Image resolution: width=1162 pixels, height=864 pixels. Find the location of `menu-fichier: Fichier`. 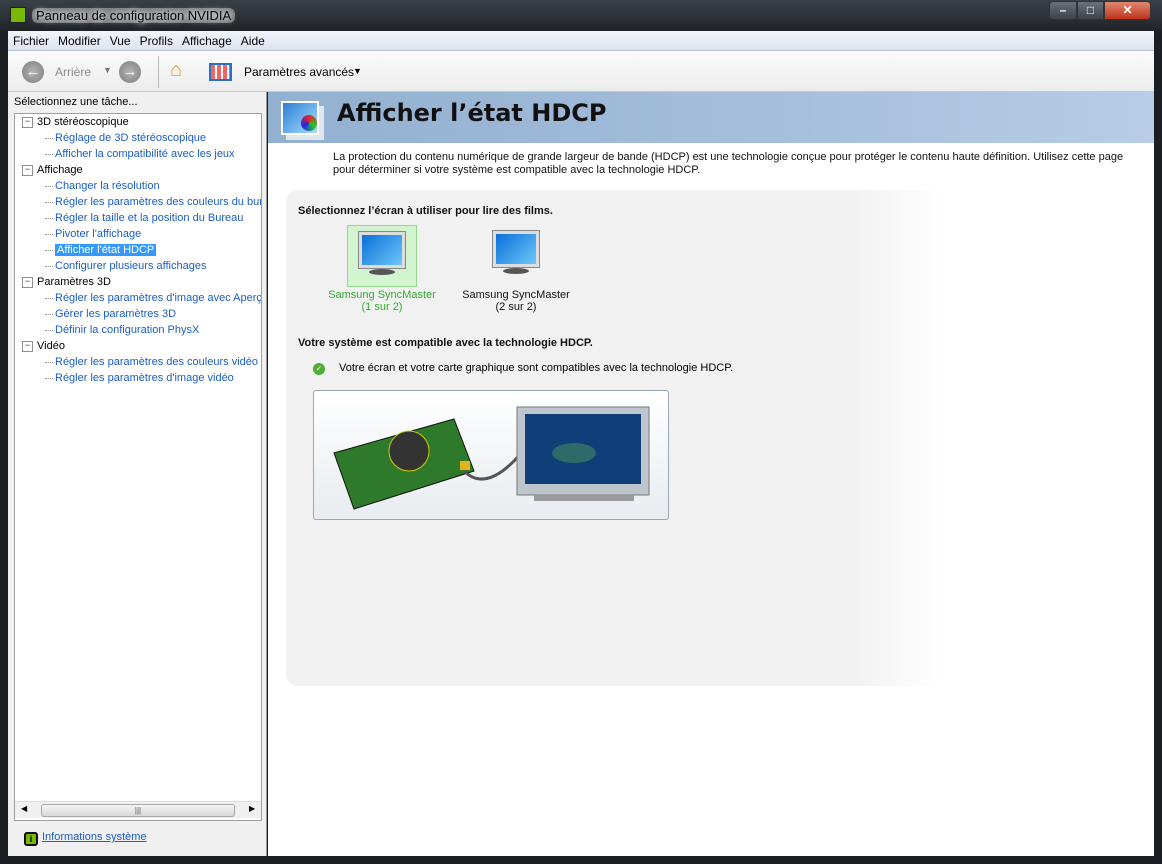

menu-fichier: Fichier is located at coordinates (31, 39).